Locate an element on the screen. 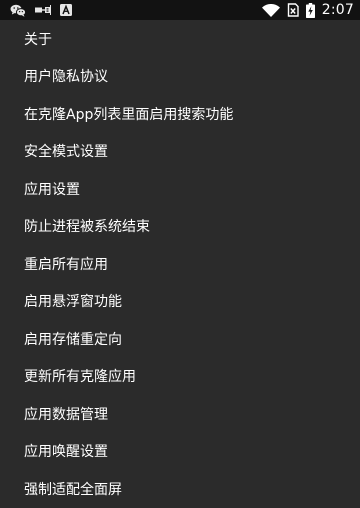  status-bar-notifications is located at coordinates (41, 10).